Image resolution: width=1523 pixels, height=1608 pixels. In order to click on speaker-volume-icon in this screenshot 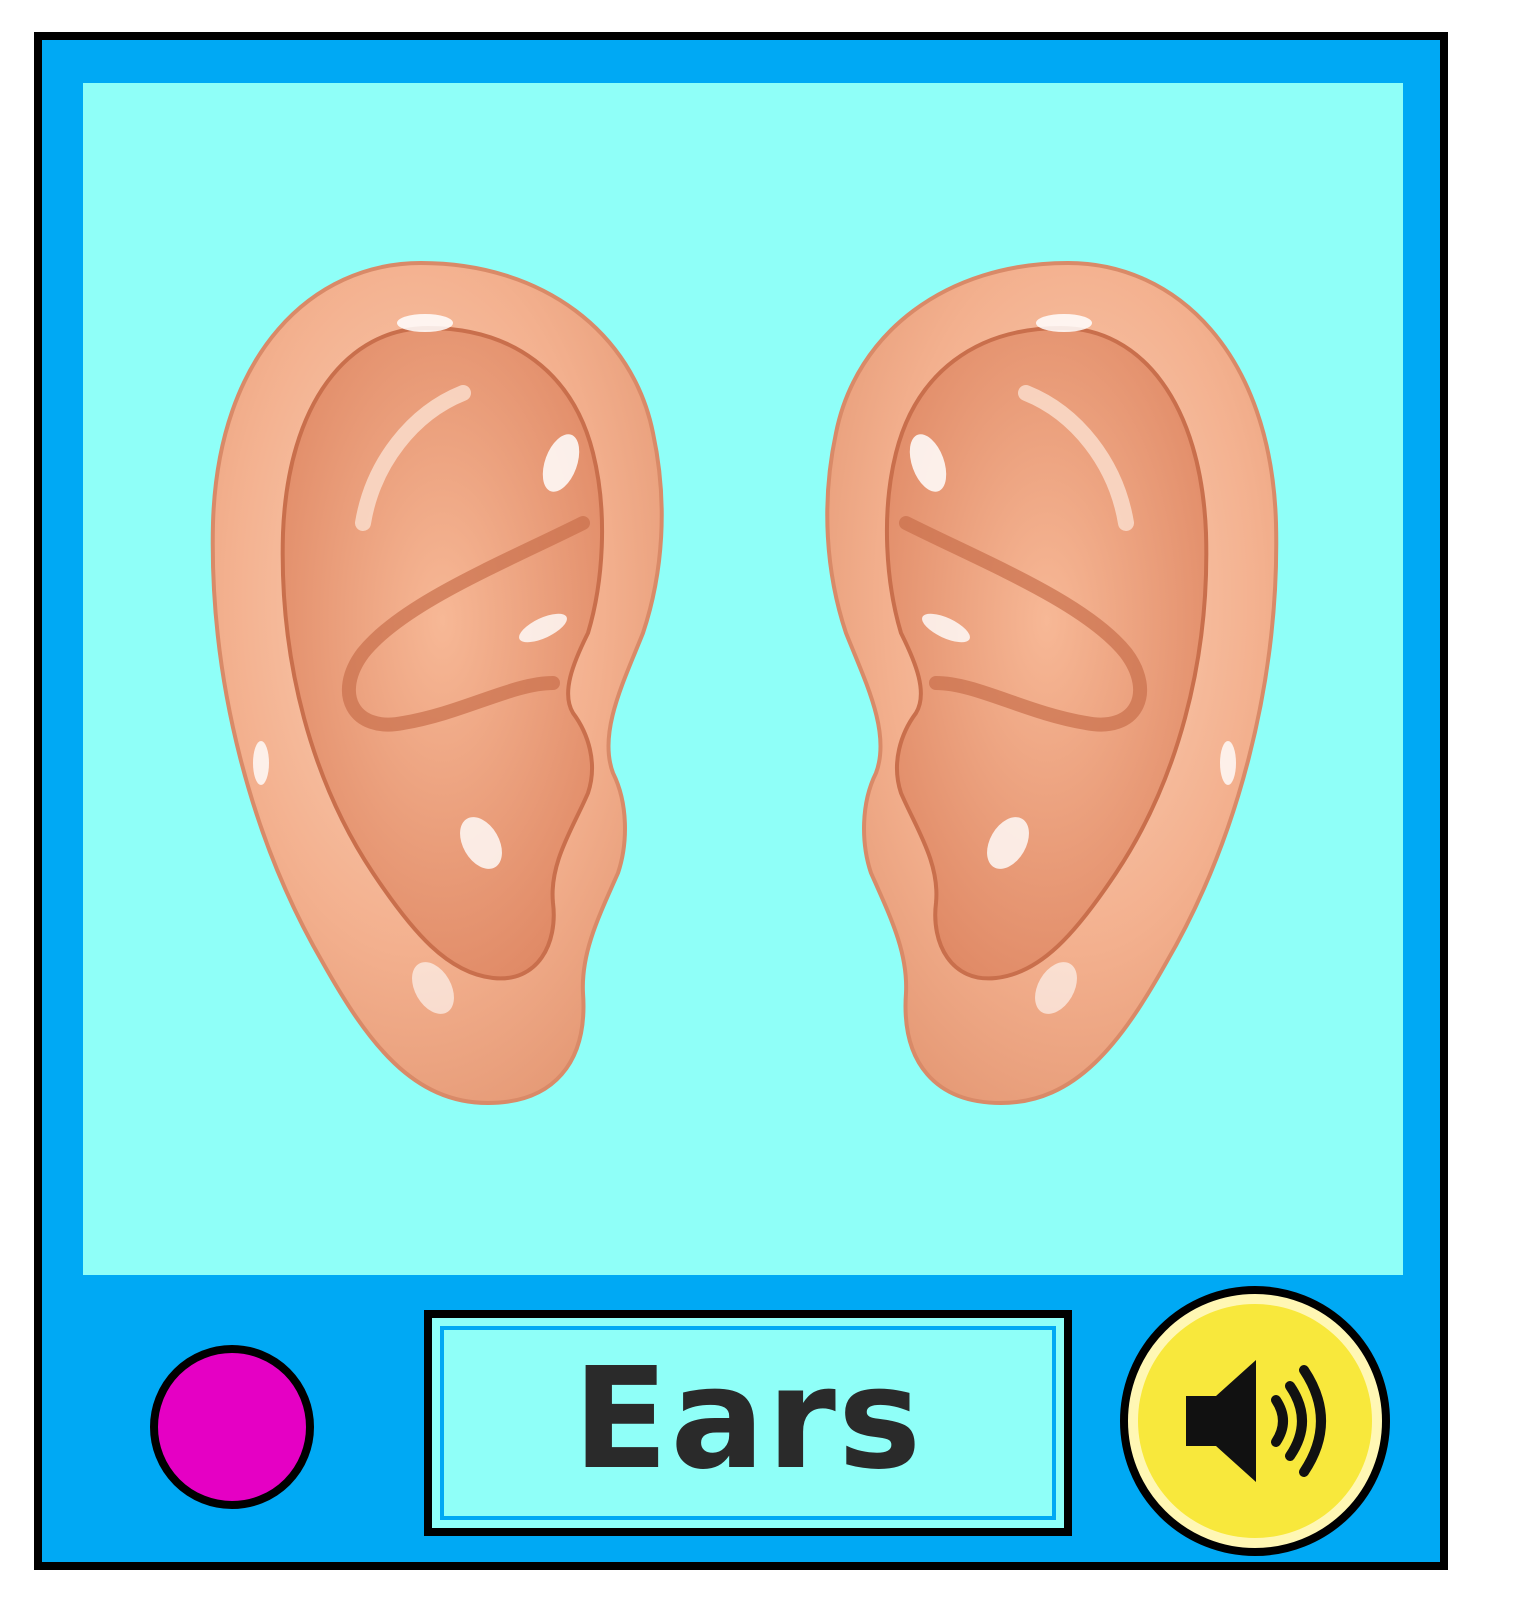, I will do `click(1256, 1421)`.